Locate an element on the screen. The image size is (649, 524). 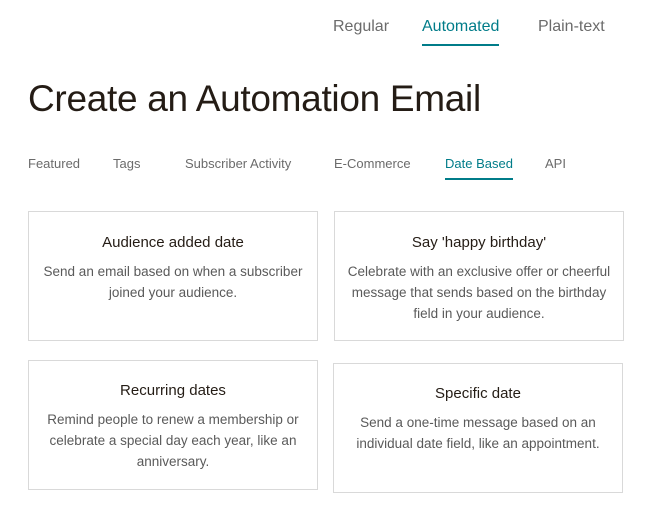
tab-e-commerce: E-Commerce is located at coordinates (372, 169).